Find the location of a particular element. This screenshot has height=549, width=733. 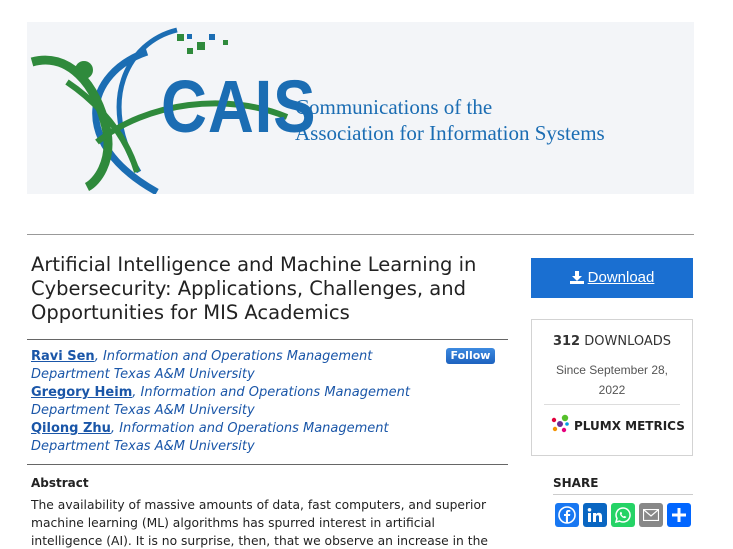

share-icon is located at coordinates (679, 515).